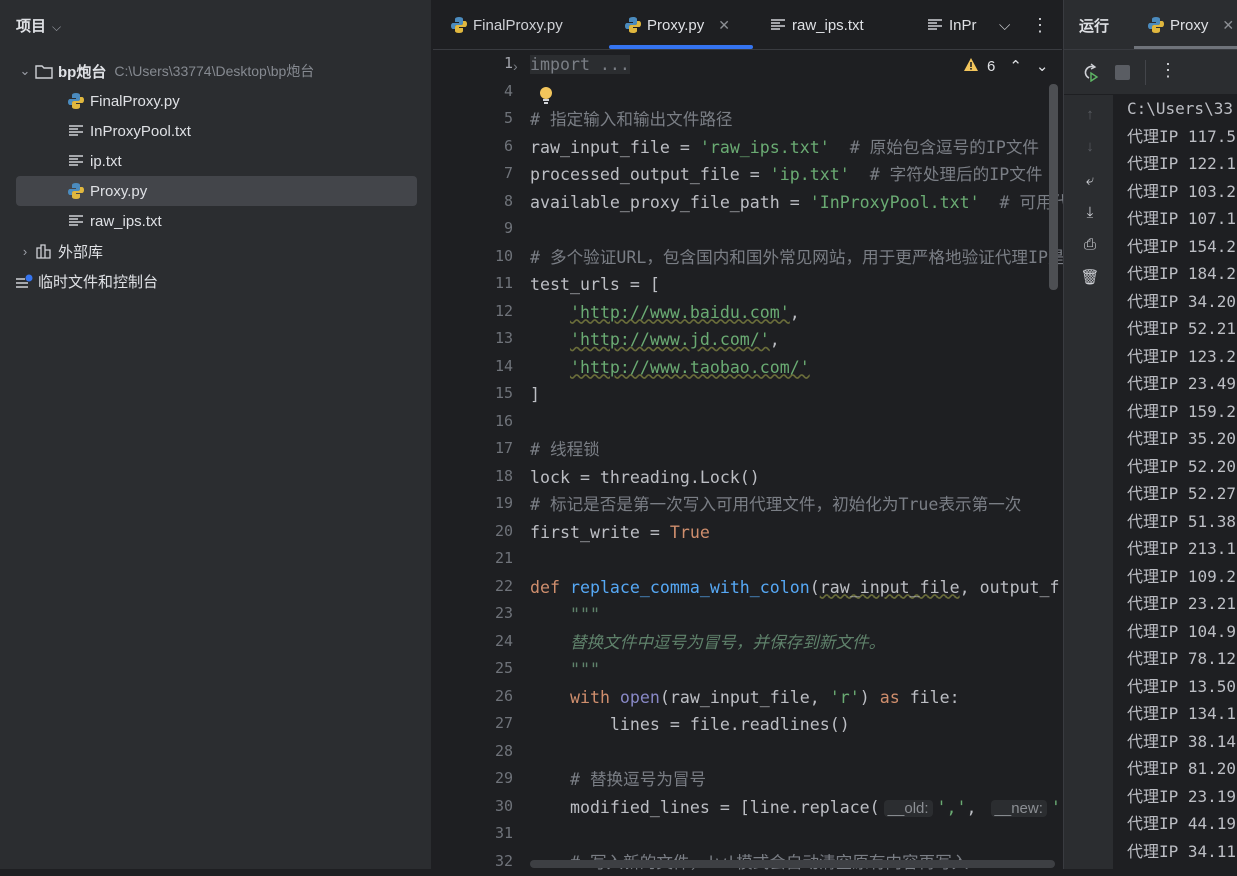 Image resolution: width=1237 pixels, height=876 pixels. Describe the element at coordinates (1182, 796) in the screenshot. I see `console-line: 代理IP 23.19` at that location.